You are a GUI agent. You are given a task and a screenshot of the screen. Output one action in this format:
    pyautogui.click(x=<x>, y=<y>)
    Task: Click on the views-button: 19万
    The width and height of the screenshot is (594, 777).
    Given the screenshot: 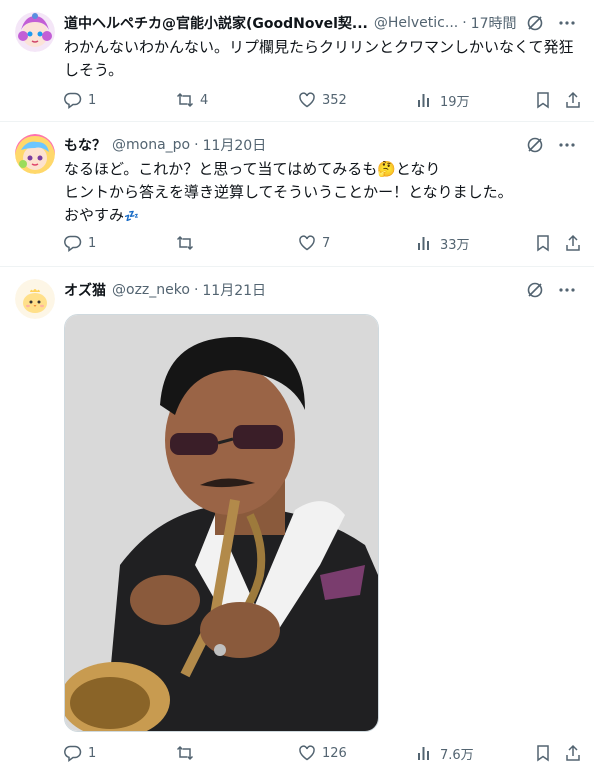 What is the action you would take?
    pyautogui.click(x=443, y=100)
    